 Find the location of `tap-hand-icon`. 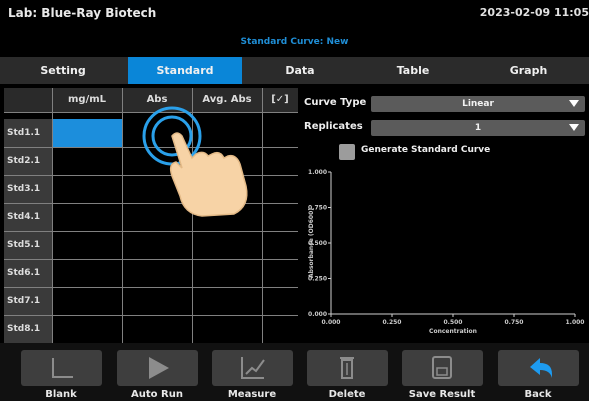

tap-hand-icon is located at coordinates (195, 161).